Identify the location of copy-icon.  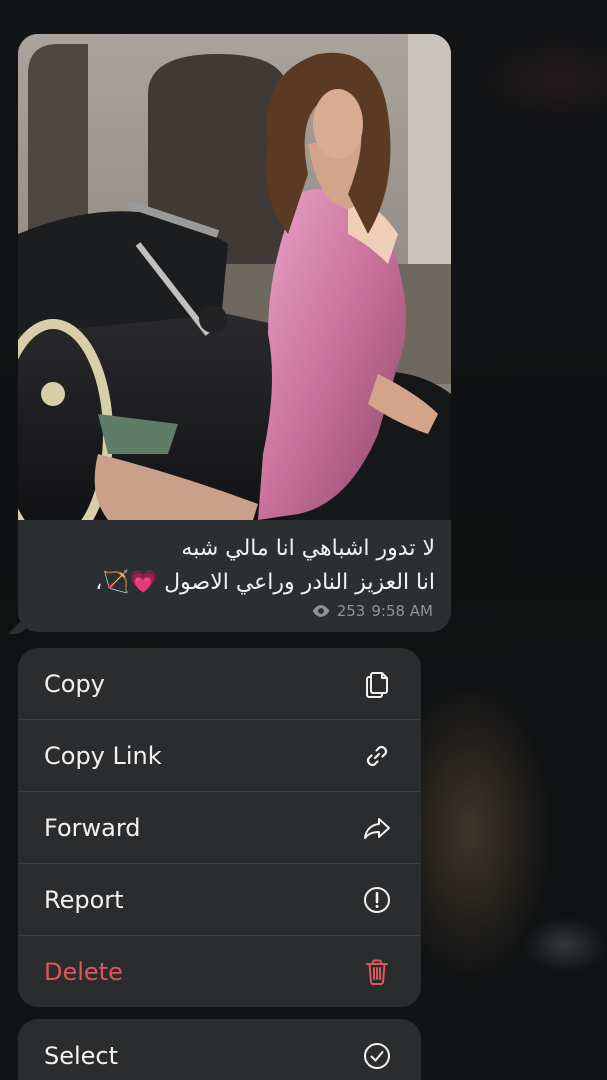
(377, 684).